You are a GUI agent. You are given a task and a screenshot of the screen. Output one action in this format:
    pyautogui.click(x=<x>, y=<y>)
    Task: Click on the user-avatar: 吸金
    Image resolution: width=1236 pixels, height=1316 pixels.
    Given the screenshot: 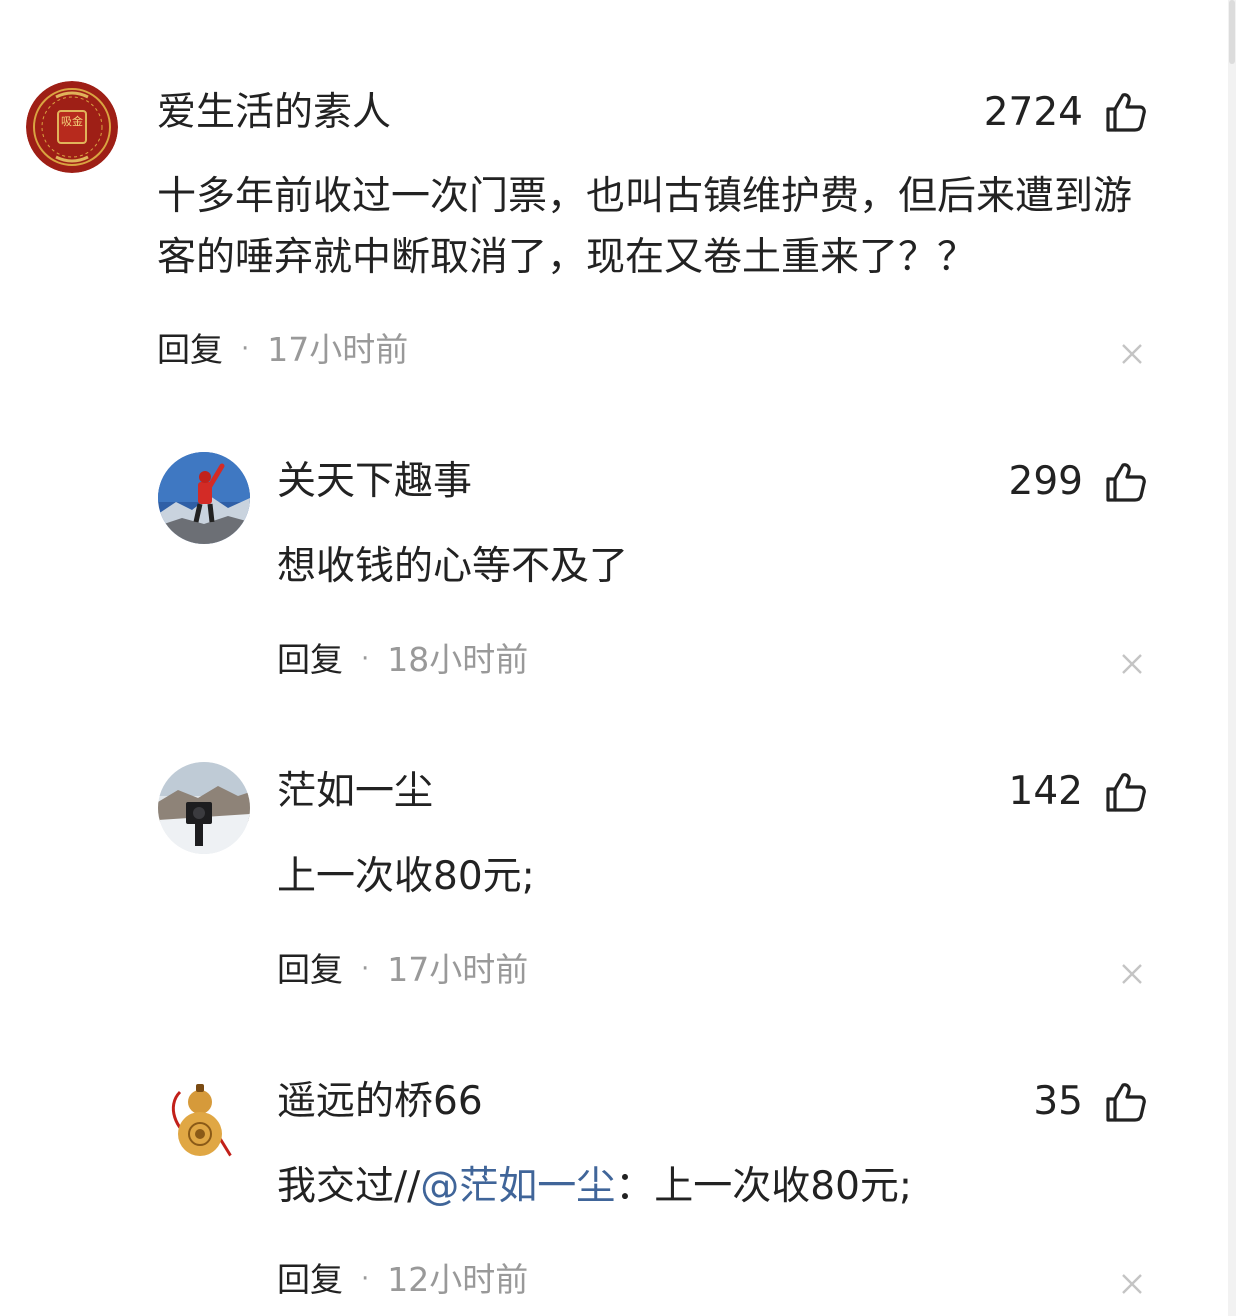 What is the action you would take?
    pyautogui.click(x=72, y=127)
    